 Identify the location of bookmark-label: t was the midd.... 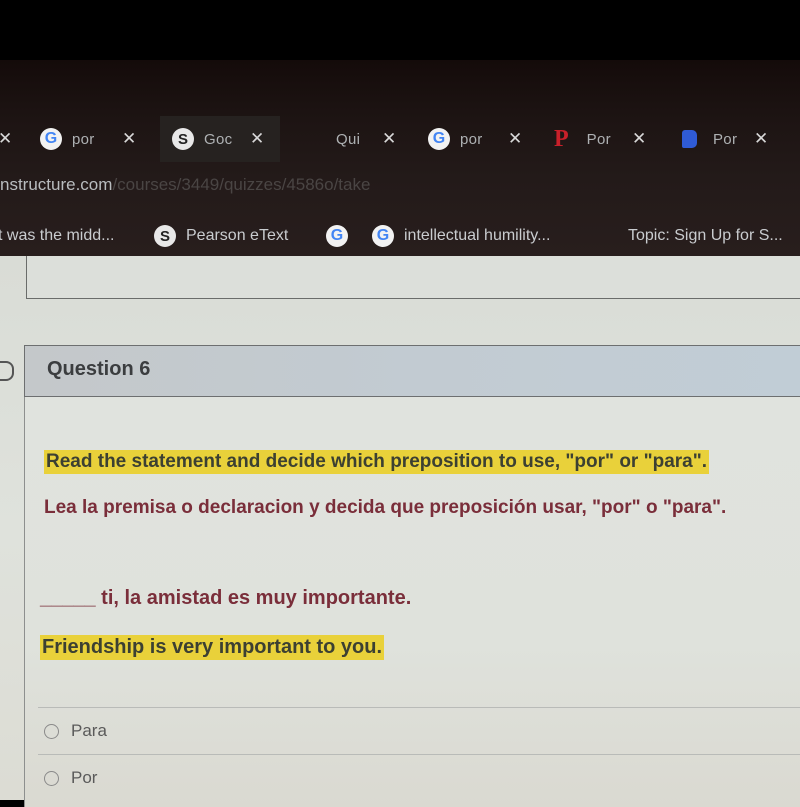
(57, 235).